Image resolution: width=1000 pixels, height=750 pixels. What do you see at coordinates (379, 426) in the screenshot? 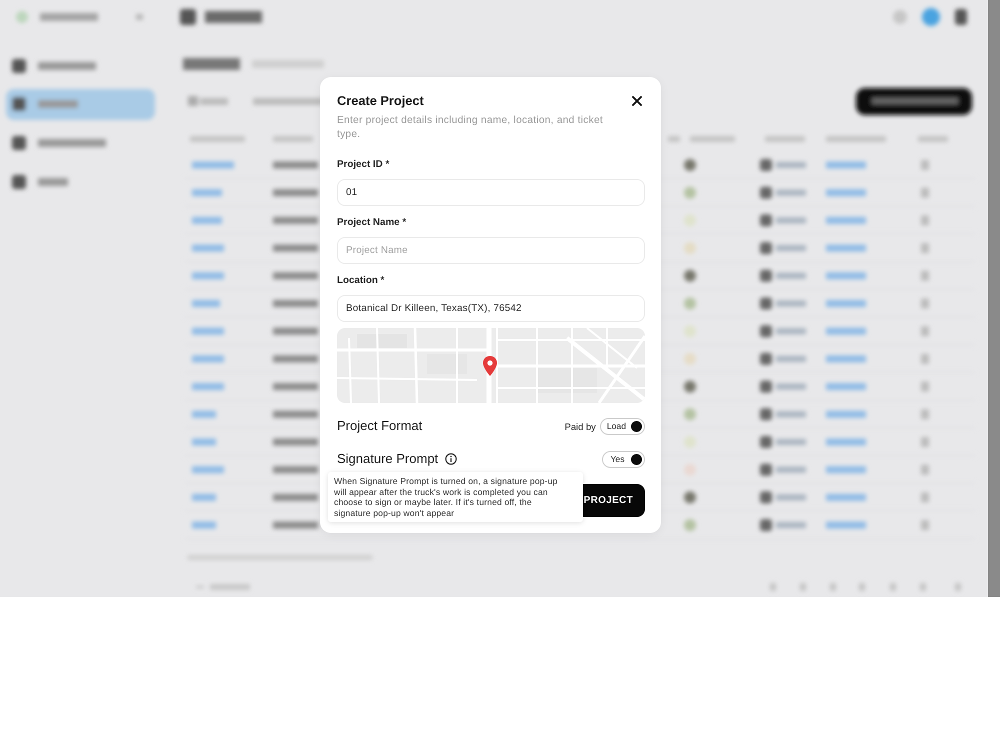
I see `setting-label: Project Format` at bounding box center [379, 426].